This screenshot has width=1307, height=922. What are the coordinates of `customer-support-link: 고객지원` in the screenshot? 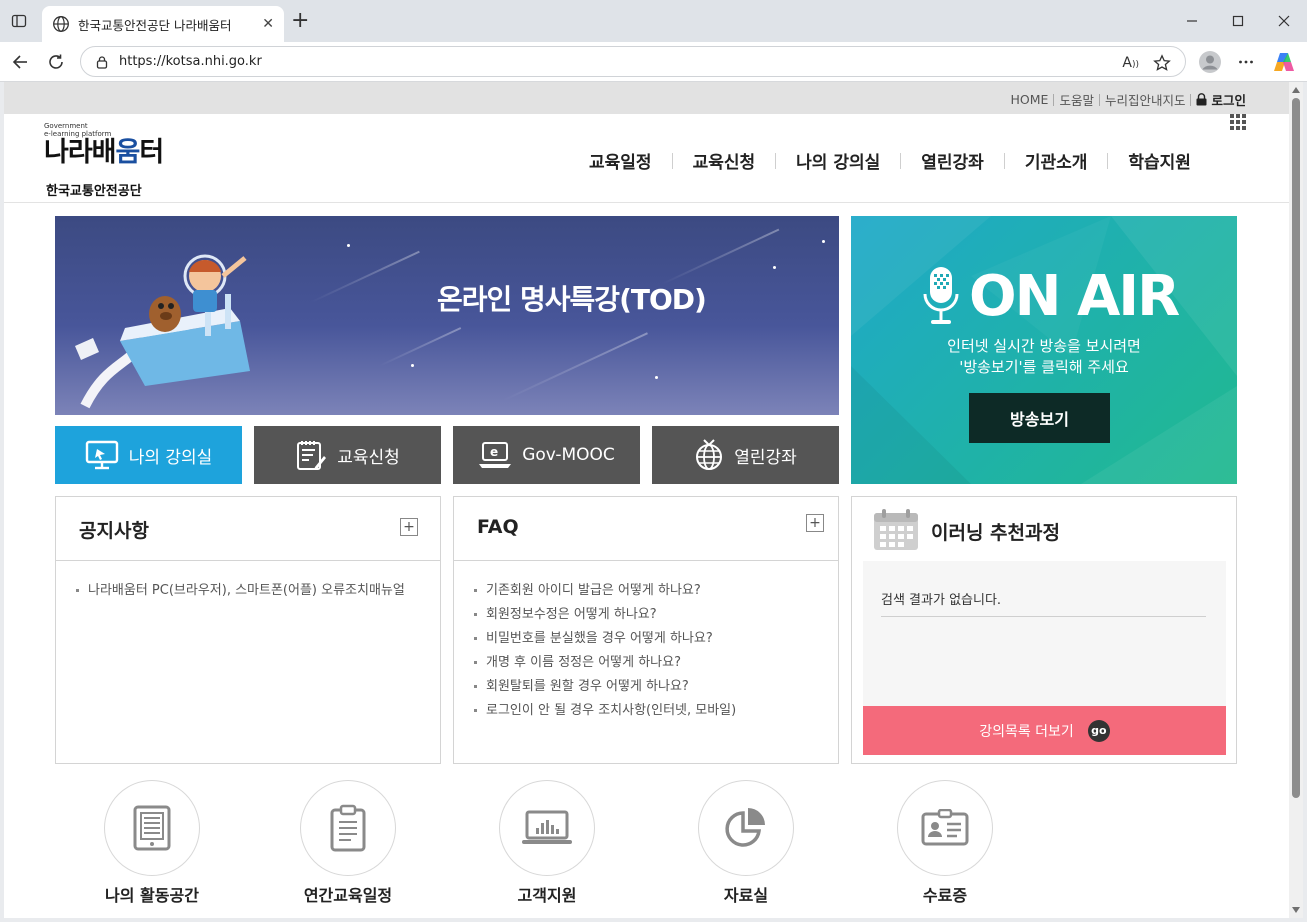 It's located at (547, 843).